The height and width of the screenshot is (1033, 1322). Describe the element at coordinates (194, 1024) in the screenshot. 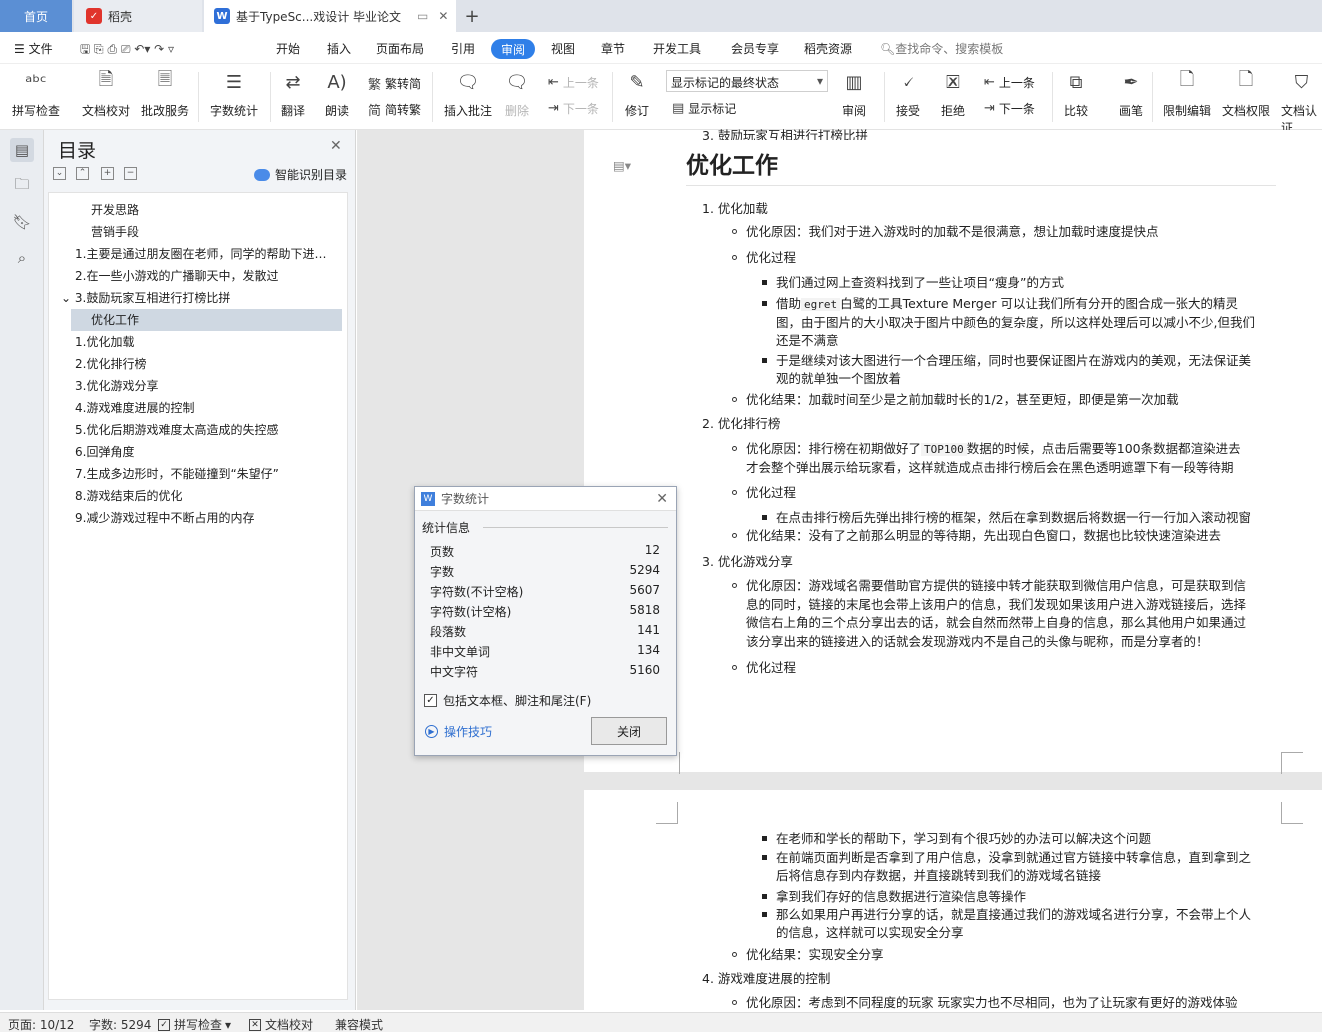

I see `spell-check-toggle: ✓ 拼写检查 ▾` at that location.